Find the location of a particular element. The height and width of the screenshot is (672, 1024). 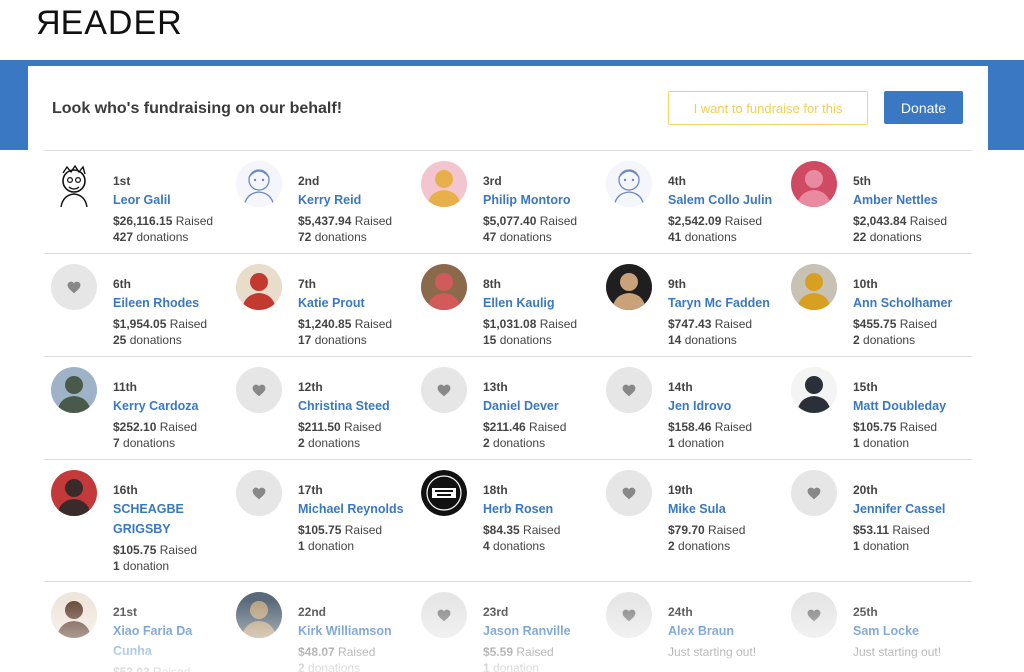

fundraiser-name-link: Daniel Dever is located at coordinates (542, 406).